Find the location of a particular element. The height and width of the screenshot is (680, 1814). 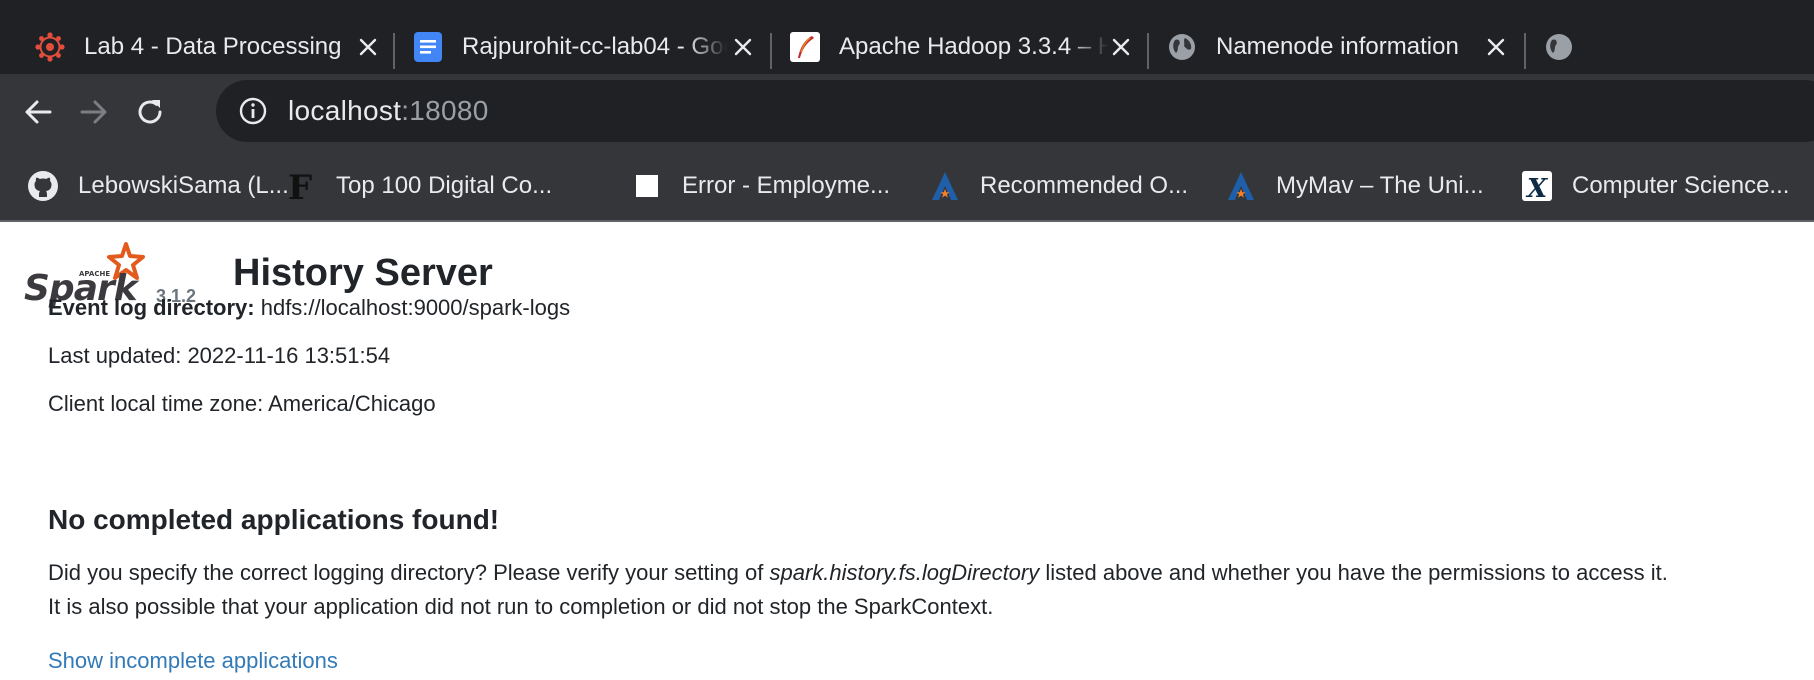

hadoop-feather-icon is located at coordinates (805, 47).